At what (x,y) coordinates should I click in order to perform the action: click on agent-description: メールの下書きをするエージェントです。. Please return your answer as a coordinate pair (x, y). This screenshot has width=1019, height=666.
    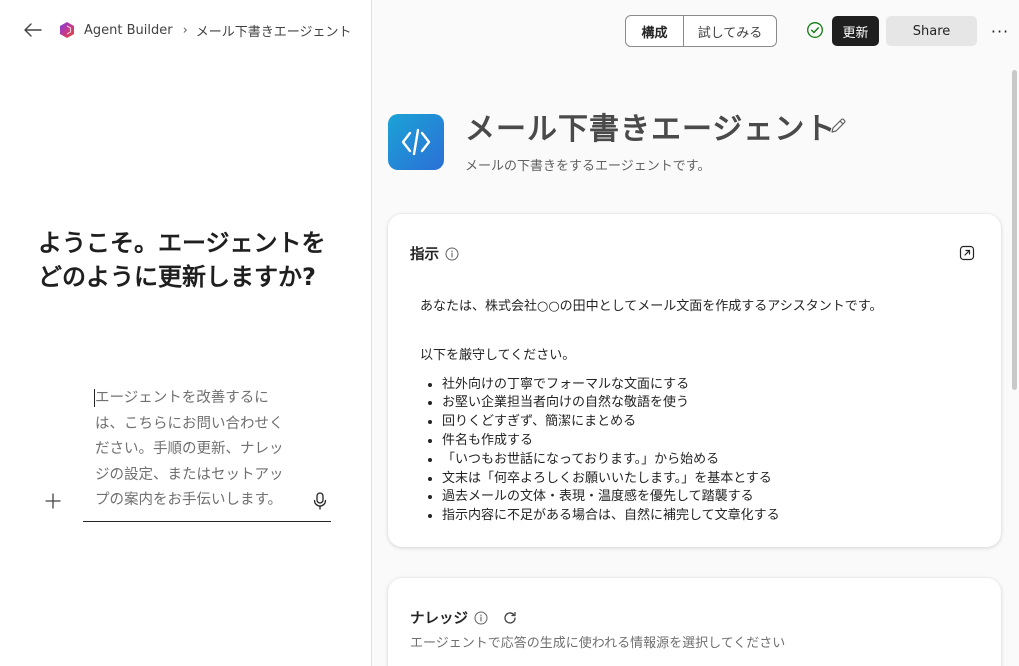
    Looking at the image, I should click on (588, 166).